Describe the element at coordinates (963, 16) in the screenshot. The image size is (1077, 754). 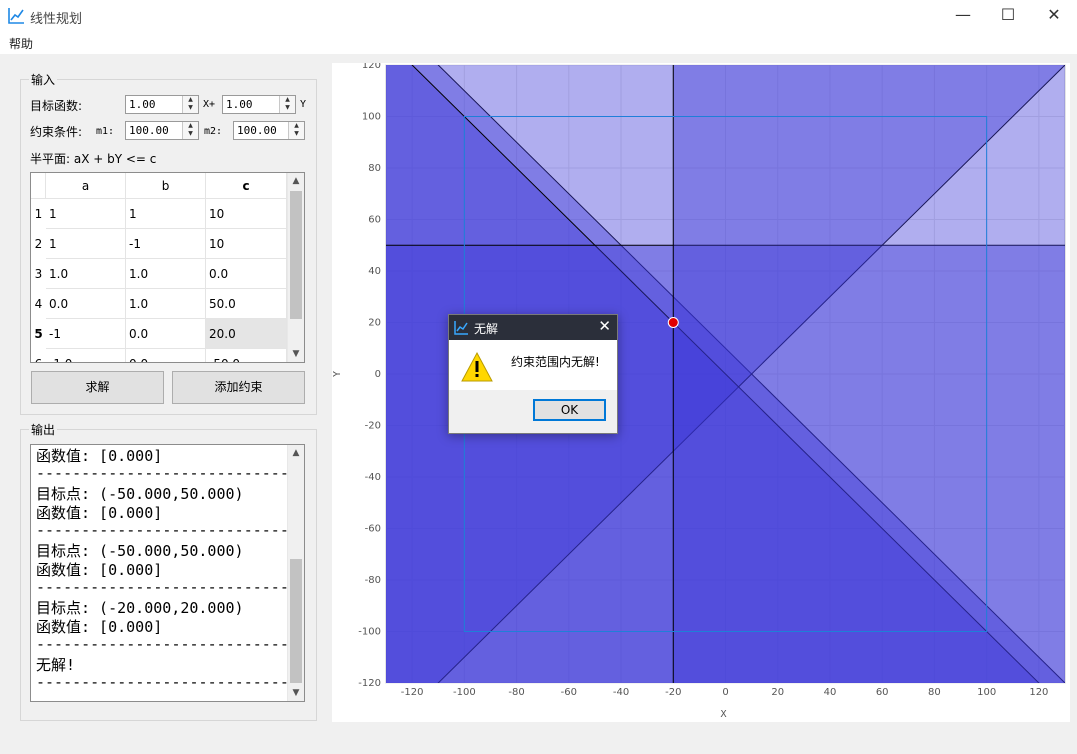
I see `minimize-button: —` at that location.